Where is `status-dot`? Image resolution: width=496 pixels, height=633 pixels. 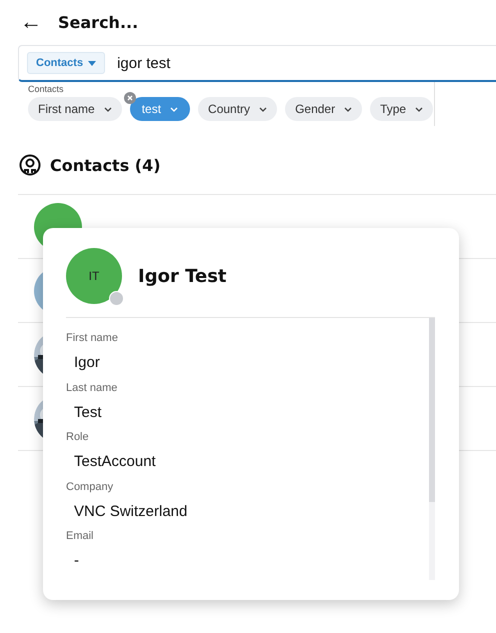 status-dot is located at coordinates (116, 298).